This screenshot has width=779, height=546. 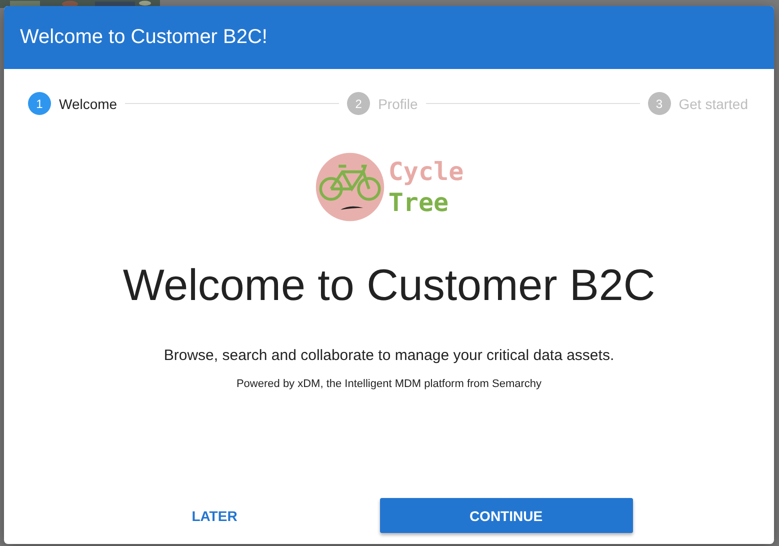 I want to click on welcome-heading: Welcome to Customer B2C, so click(x=389, y=286).